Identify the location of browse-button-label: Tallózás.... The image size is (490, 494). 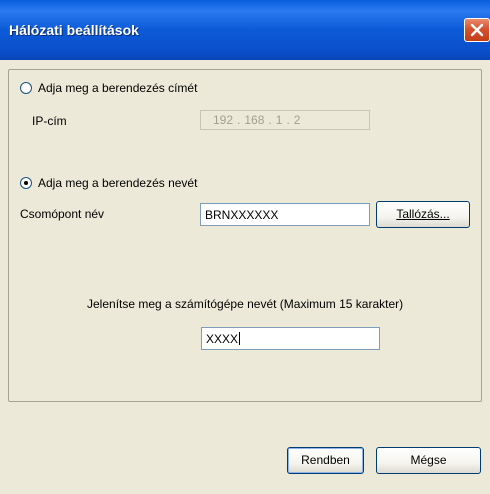
(423, 214).